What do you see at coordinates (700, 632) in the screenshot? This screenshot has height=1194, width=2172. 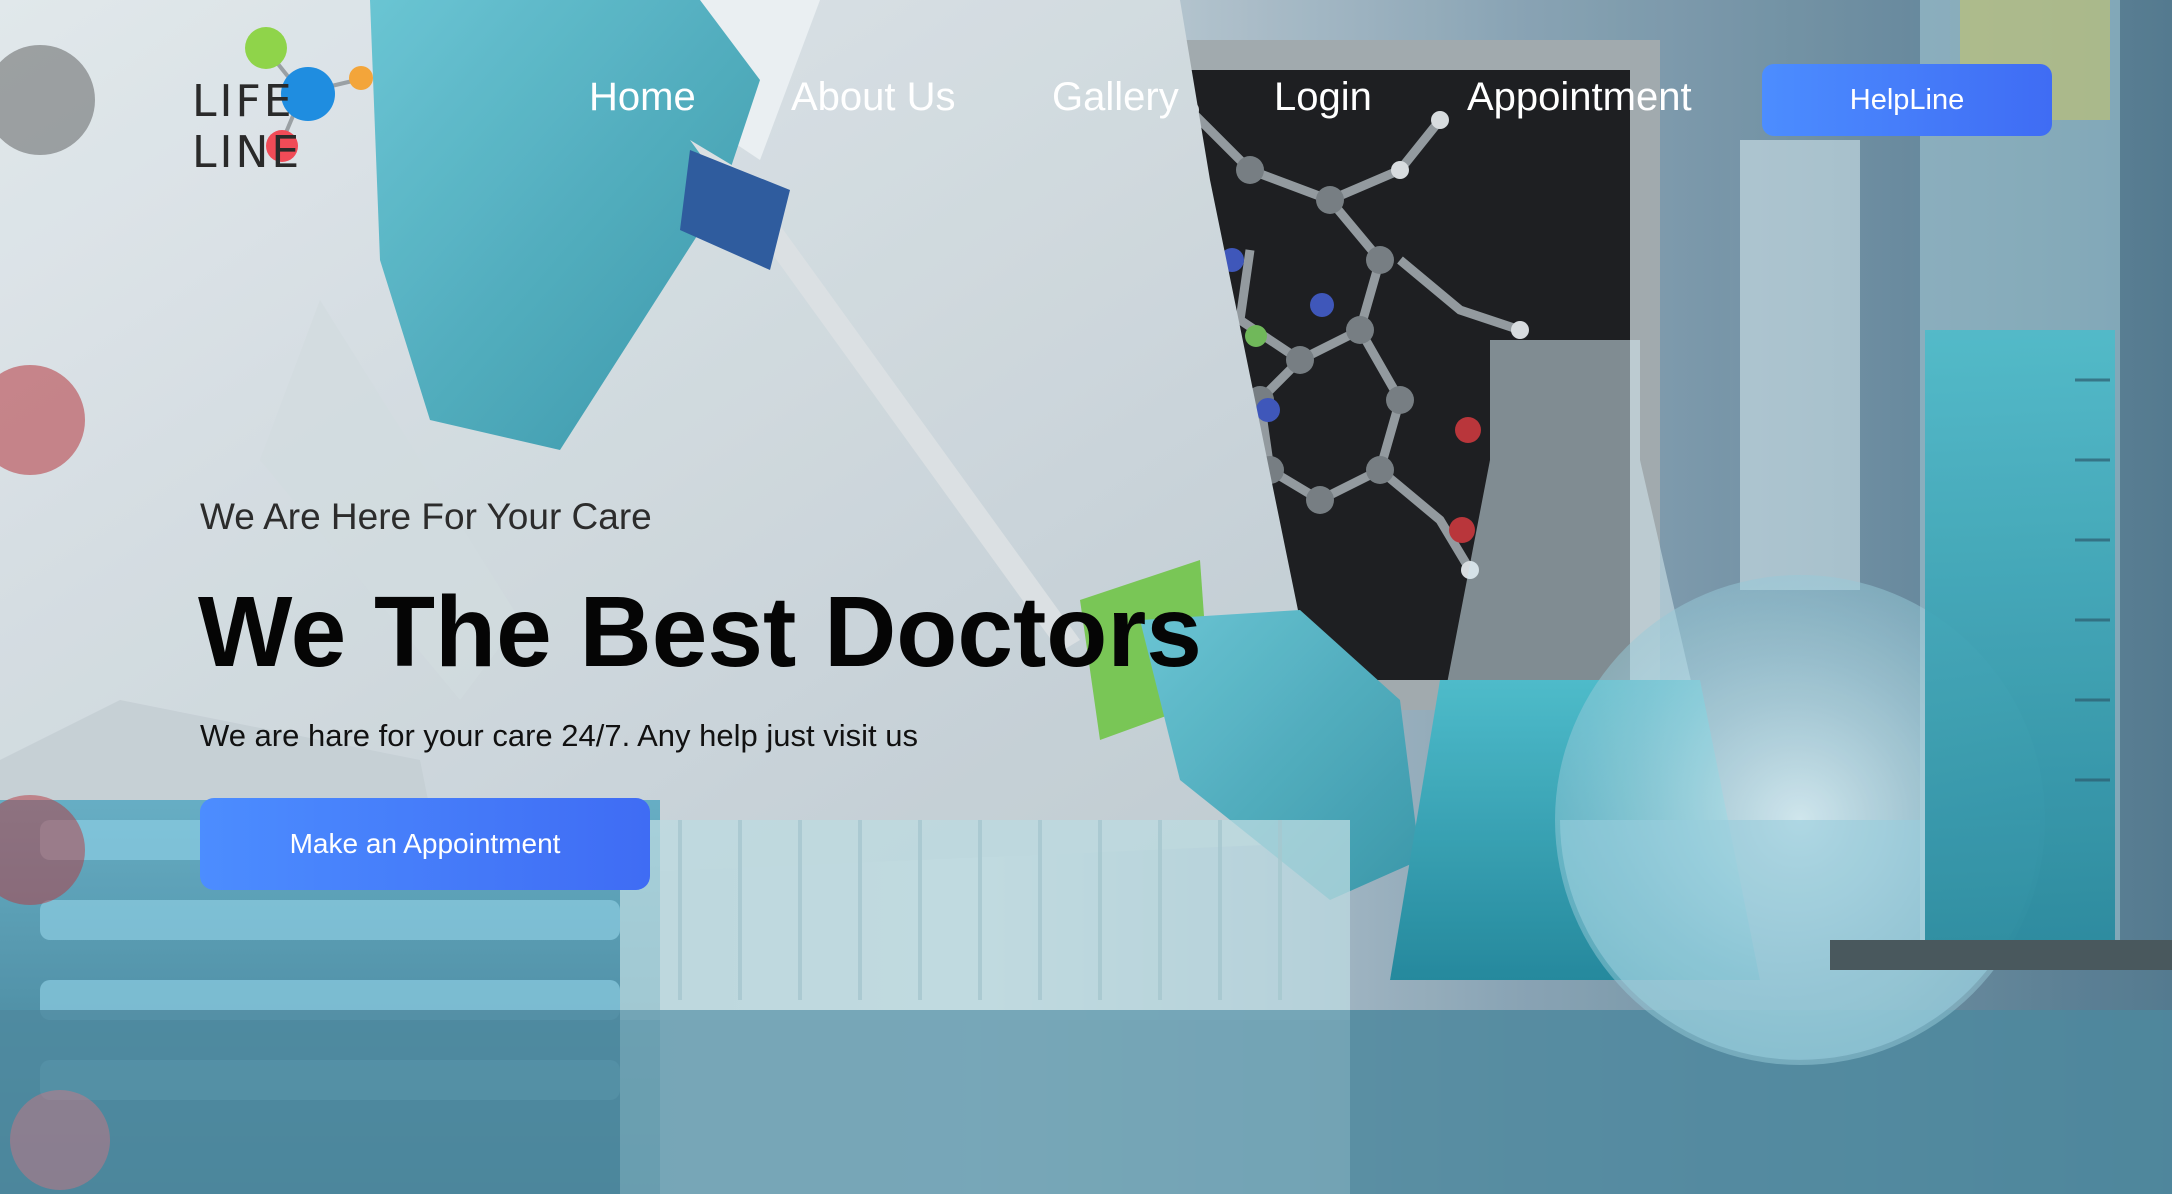 I see `hero-title: We The Best Doctors` at bounding box center [700, 632].